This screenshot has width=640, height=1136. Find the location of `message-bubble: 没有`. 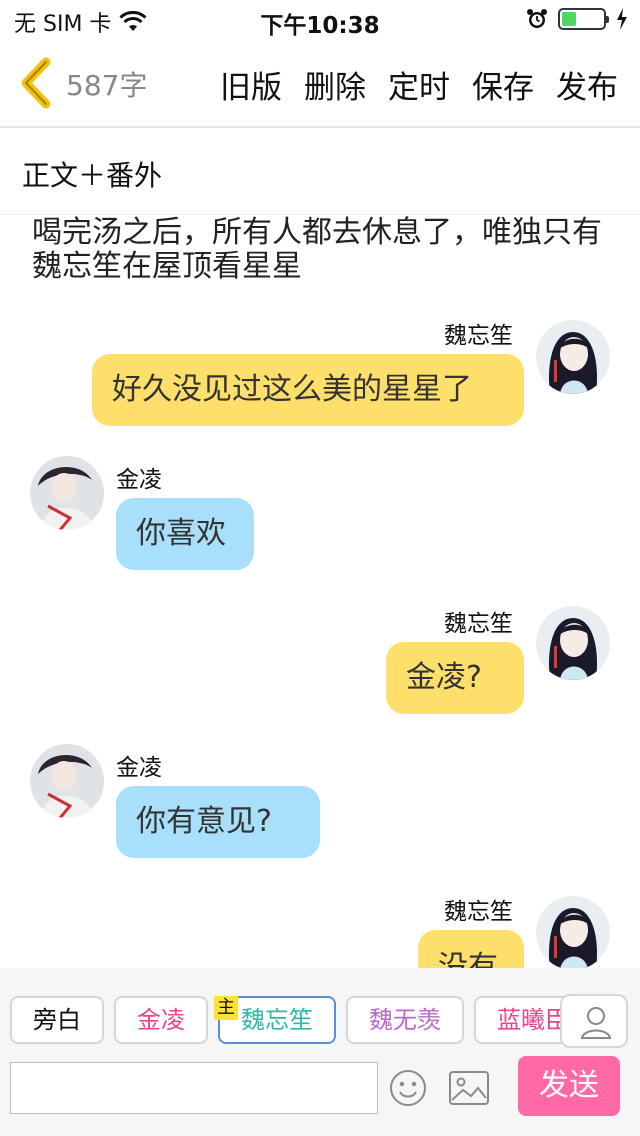

message-bubble: 没有 is located at coordinates (471, 949).